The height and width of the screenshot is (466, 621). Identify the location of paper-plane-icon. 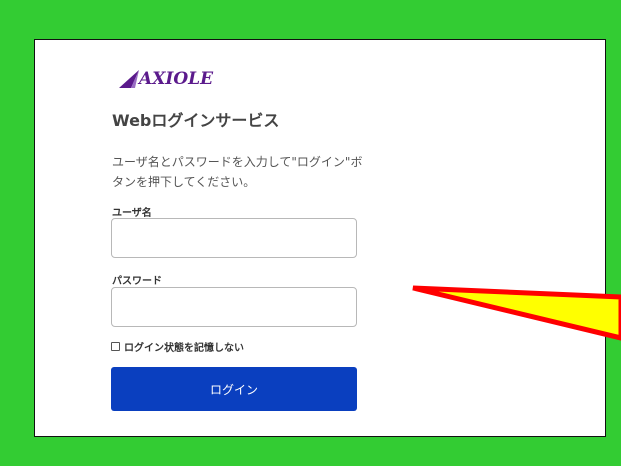
(129, 79).